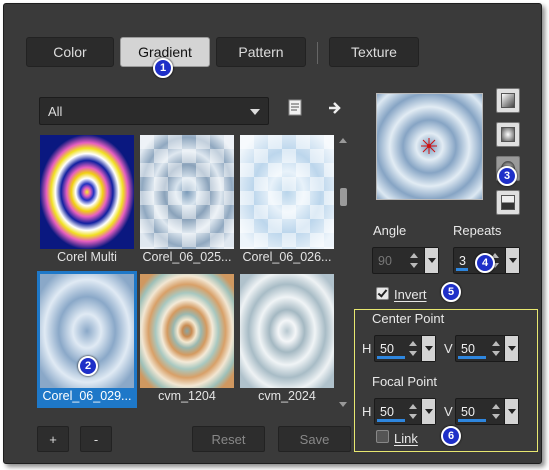 Image resolution: width=549 pixels, height=470 pixels. I want to click on sunburst-gradient-icon, so click(508, 202).